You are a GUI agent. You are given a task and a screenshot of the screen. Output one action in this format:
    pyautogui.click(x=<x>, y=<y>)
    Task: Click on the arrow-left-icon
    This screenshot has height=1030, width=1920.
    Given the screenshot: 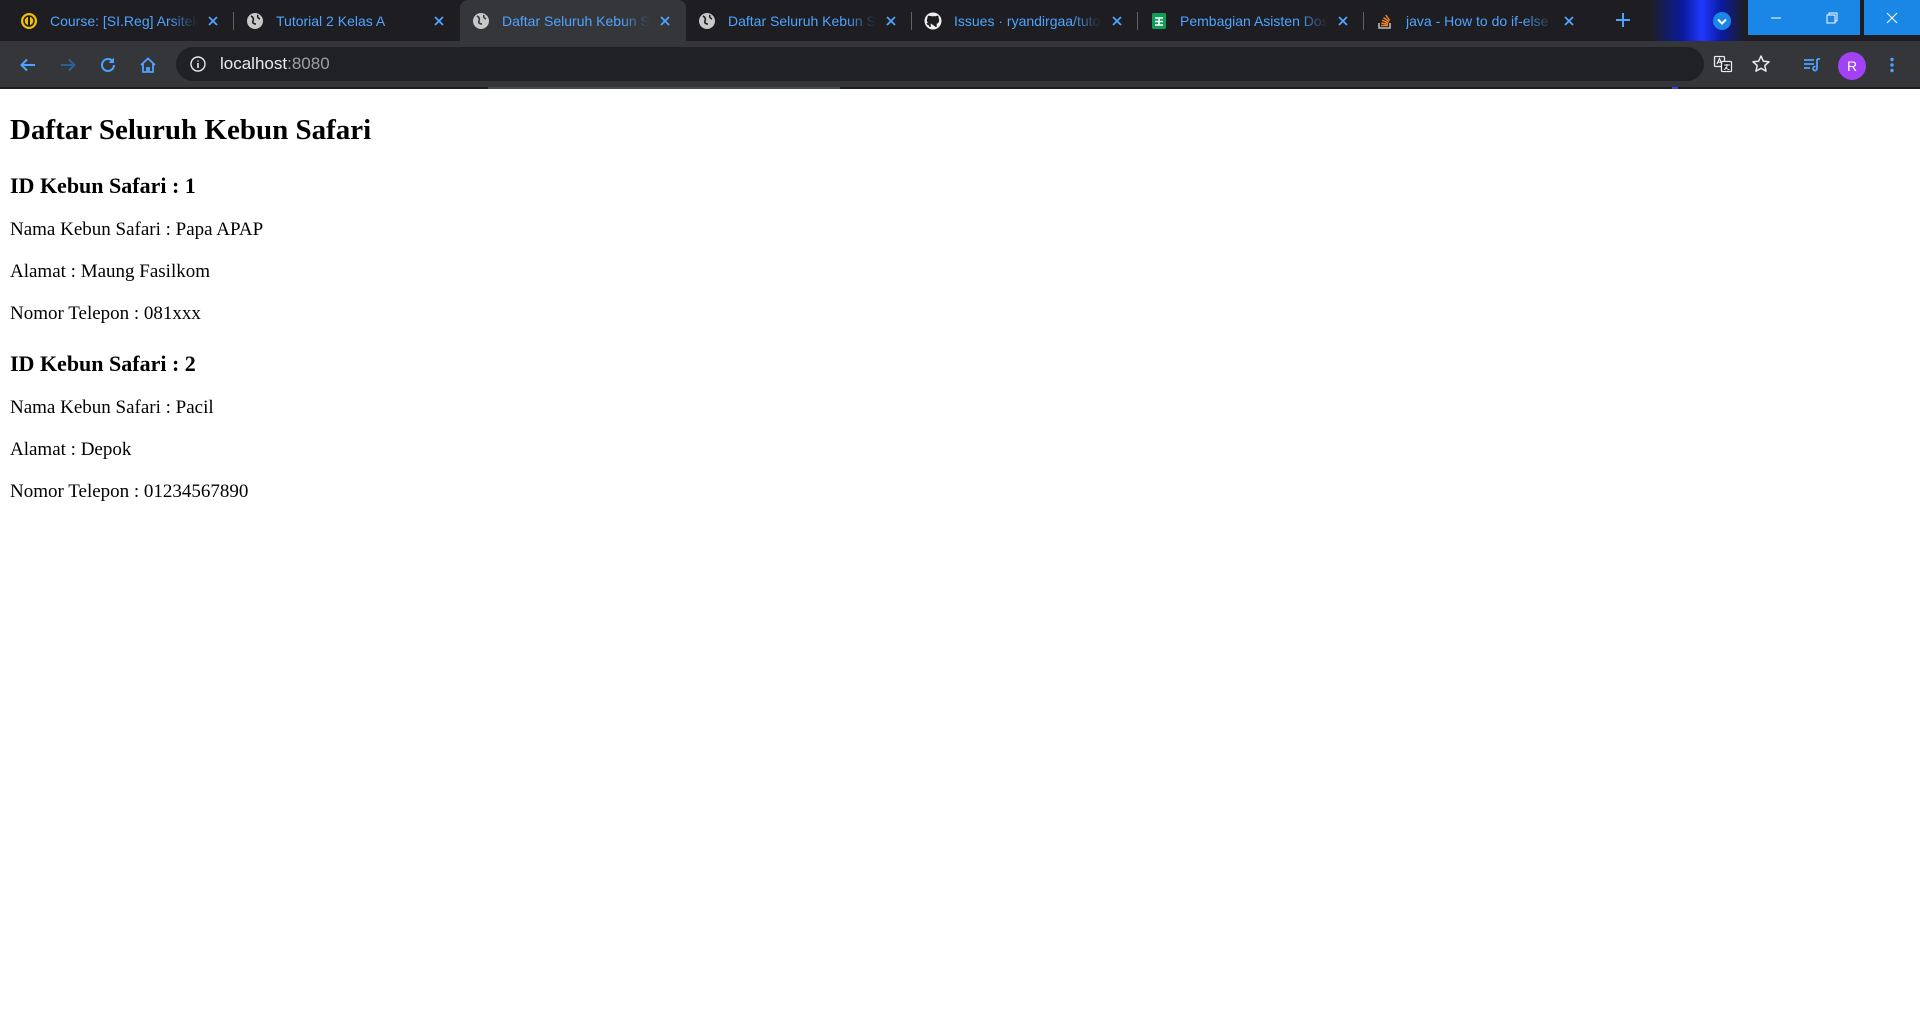 What is the action you would take?
    pyautogui.click(x=27, y=65)
    